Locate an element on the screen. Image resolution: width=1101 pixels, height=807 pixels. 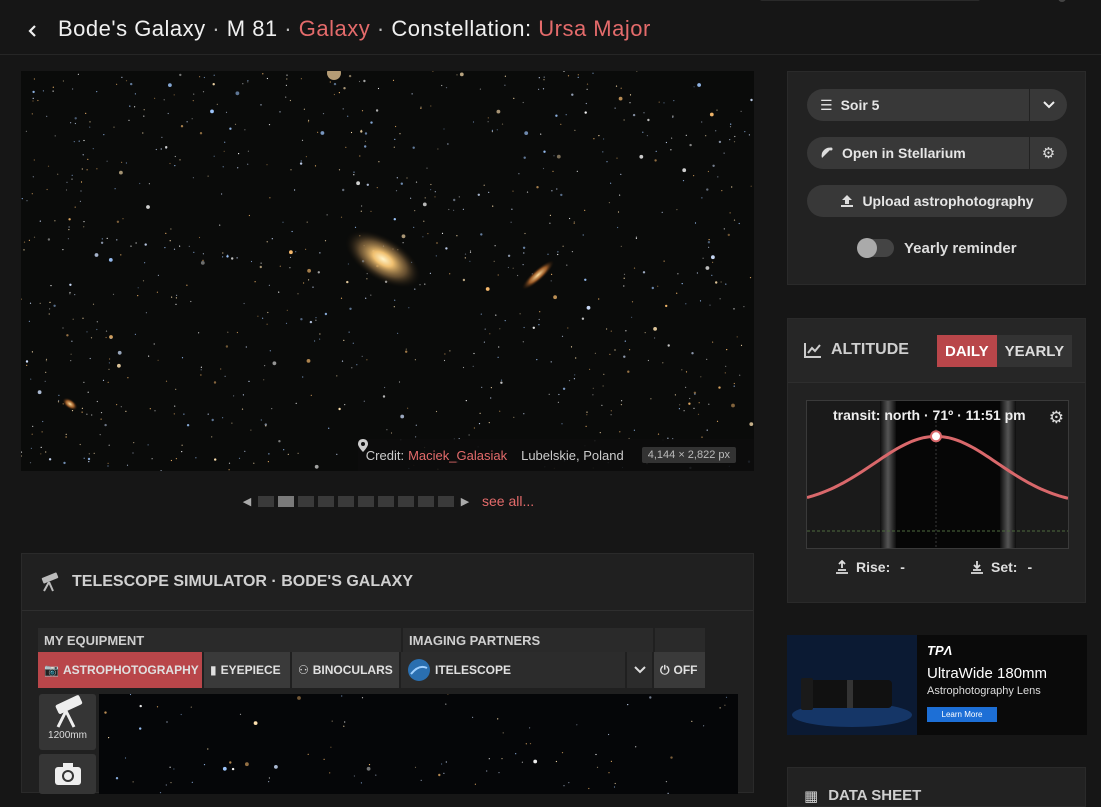
back-button is located at coordinates (33, 31).